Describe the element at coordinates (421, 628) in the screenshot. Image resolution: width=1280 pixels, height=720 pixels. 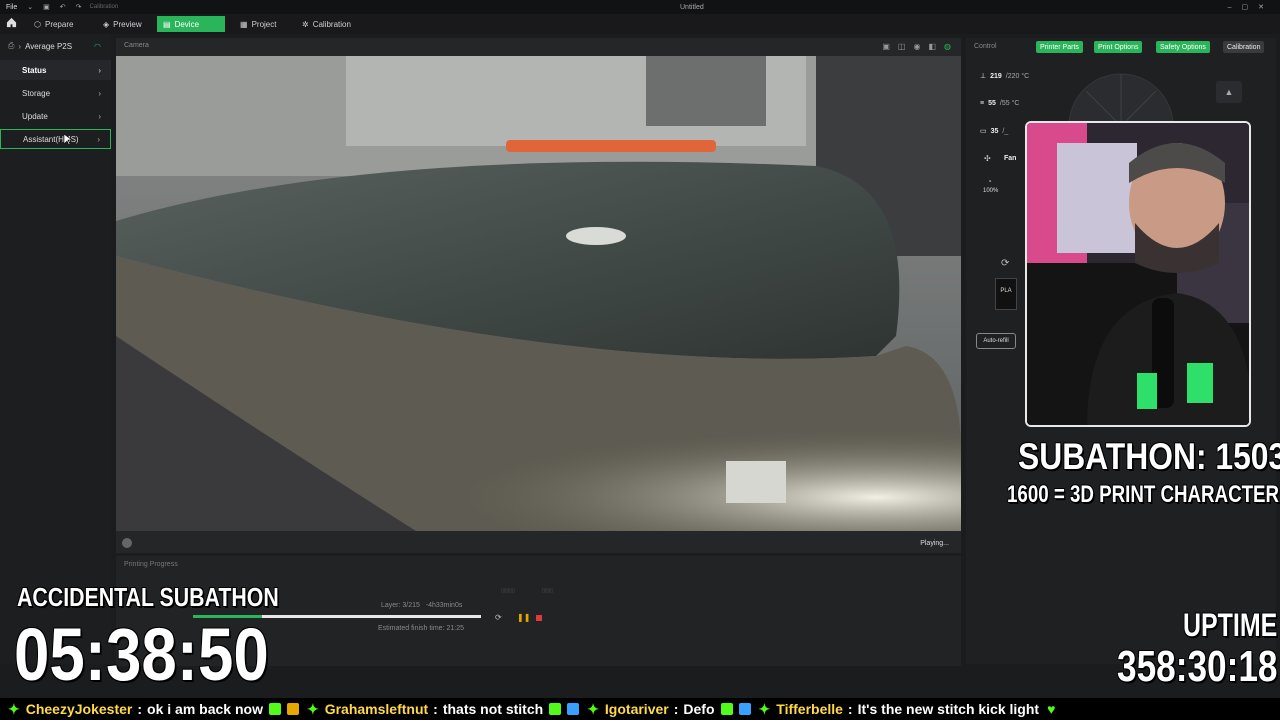
I see `estimated-finish: Estimated finish time: 21:25` at that location.